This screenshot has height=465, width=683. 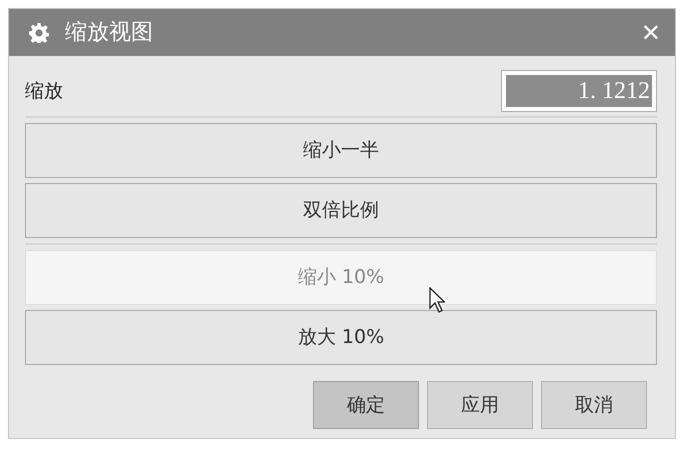 What do you see at coordinates (480, 405) in the screenshot?
I see `dialog-button: 应用` at bounding box center [480, 405].